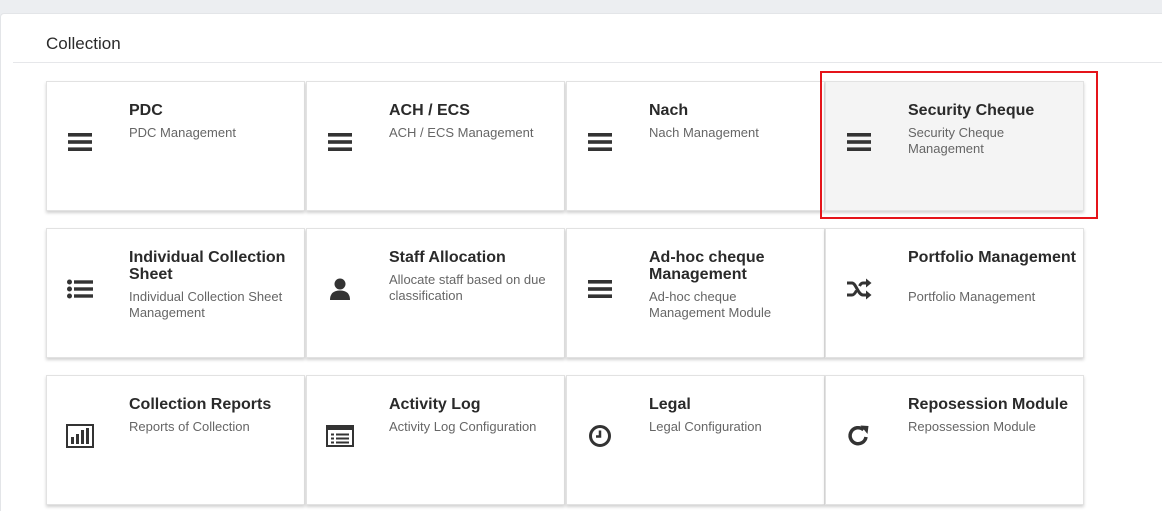 This screenshot has width=1162, height=511. I want to click on card-activity-log: Activity Log Activity Log Configuration, so click(435, 440).